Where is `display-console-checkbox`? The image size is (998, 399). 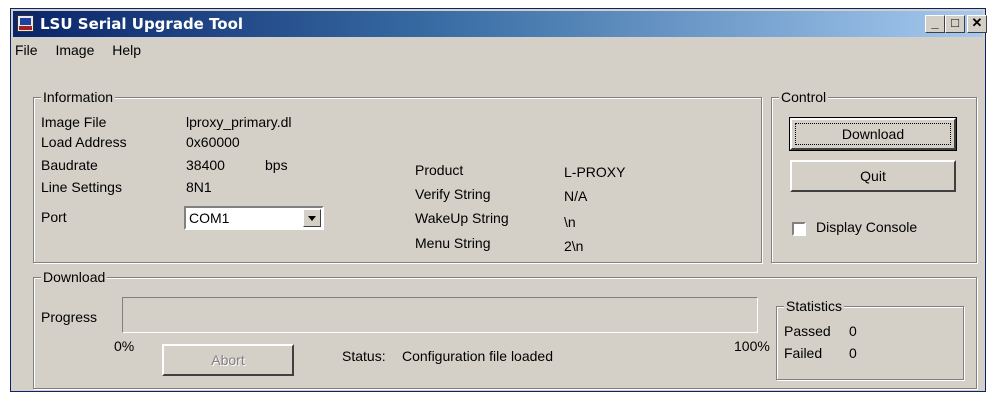
display-console-checkbox is located at coordinates (799, 229).